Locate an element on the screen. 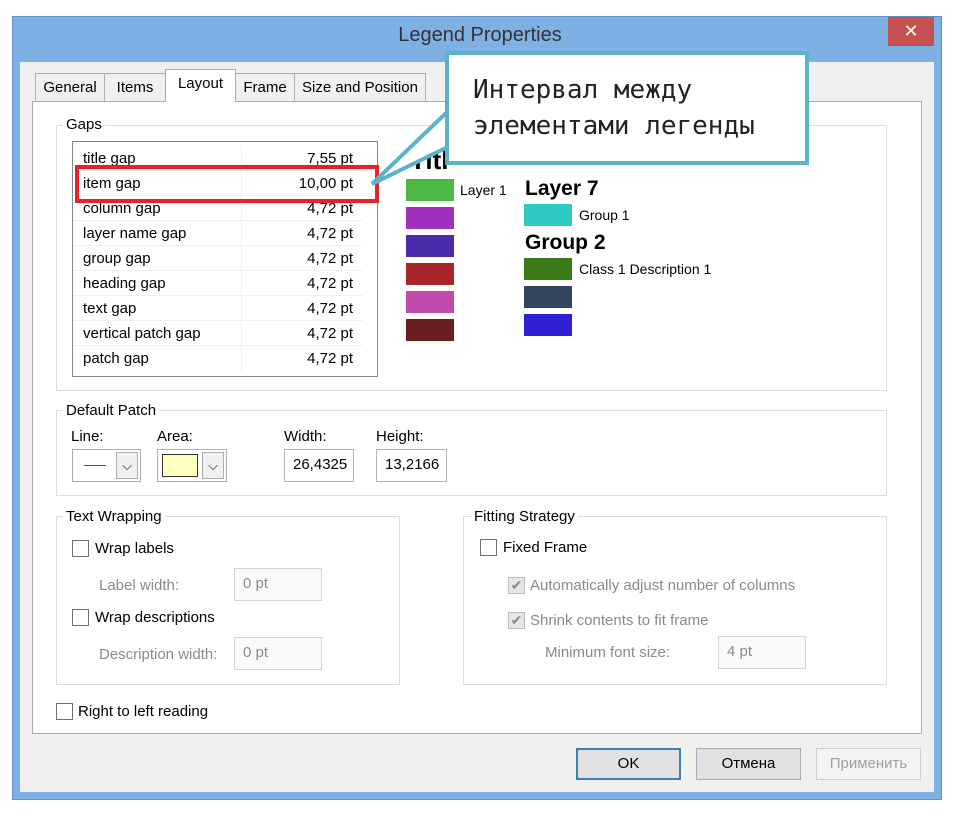 The width and height of the screenshot is (960, 814). gap-row-name: heading gap is located at coordinates (124, 283).